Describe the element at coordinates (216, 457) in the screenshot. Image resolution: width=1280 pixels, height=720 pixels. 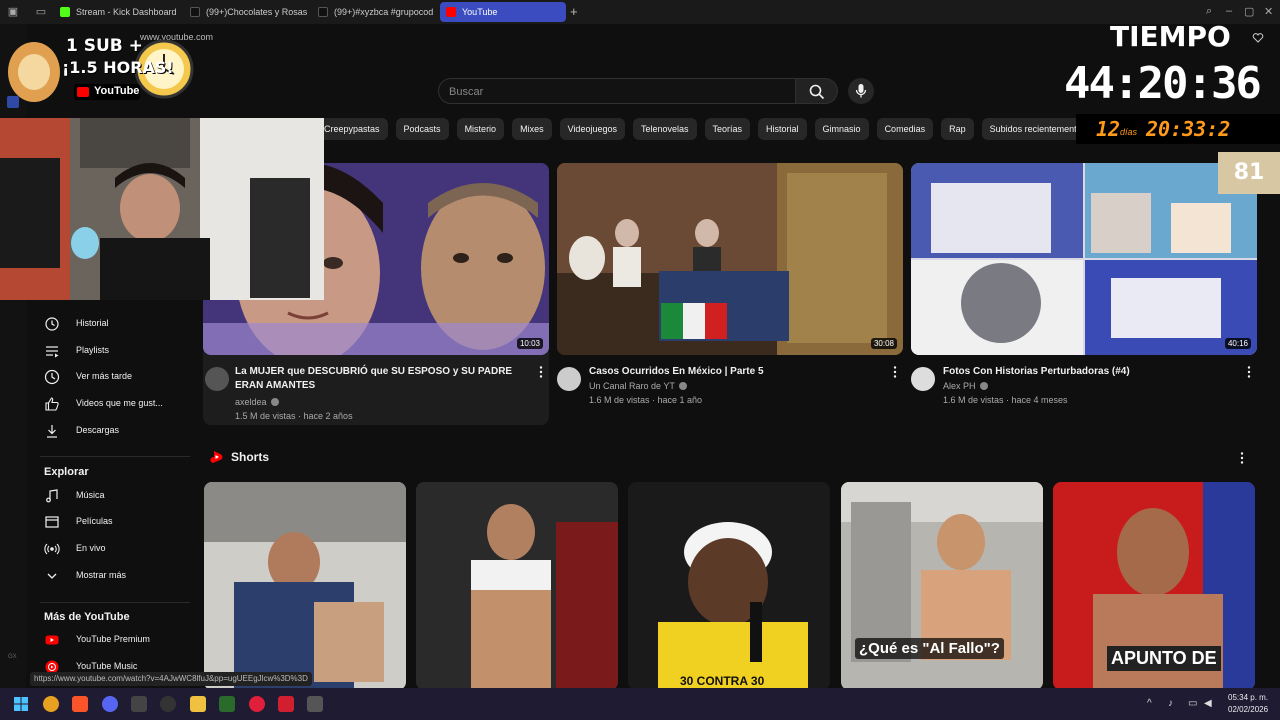
I see `shorts-icon` at that location.